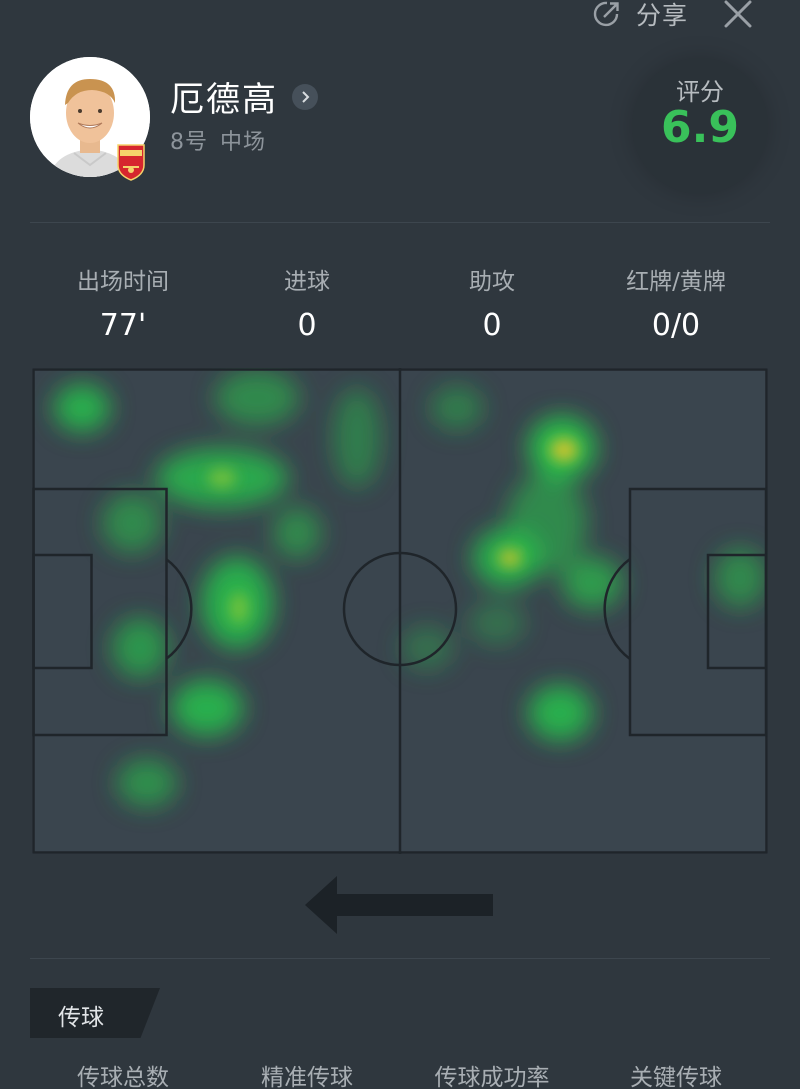  I want to click on stat-goals: 进球 0, so click(307, 302).